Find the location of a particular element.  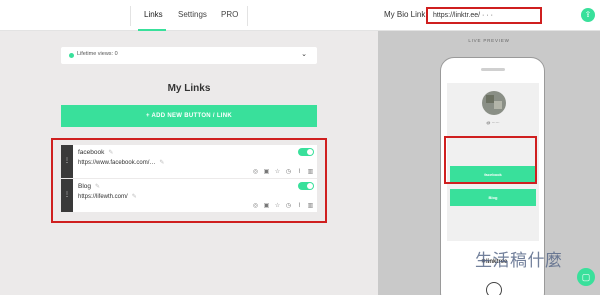

avatar is located at coordinates (494, 103).